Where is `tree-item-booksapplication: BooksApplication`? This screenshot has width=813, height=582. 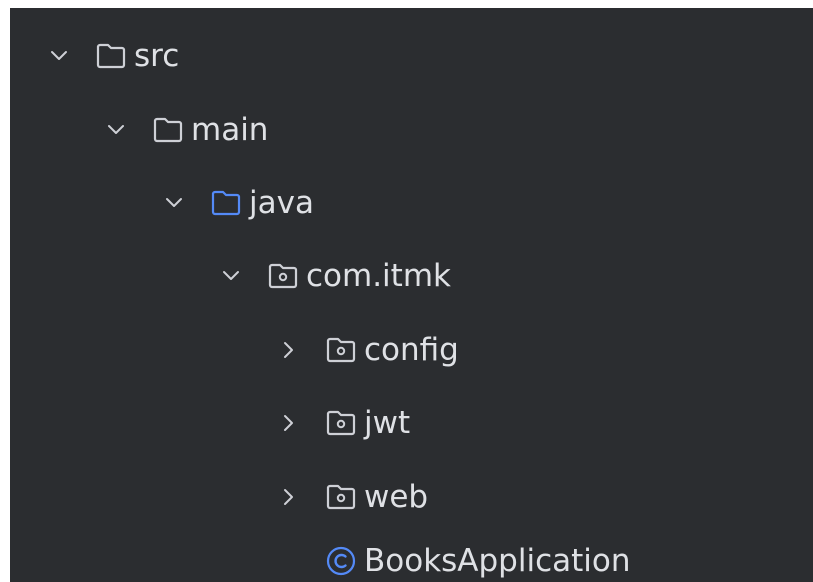
tree-item-booksapplication: BooksApplication is located at coordinates (454, 559).